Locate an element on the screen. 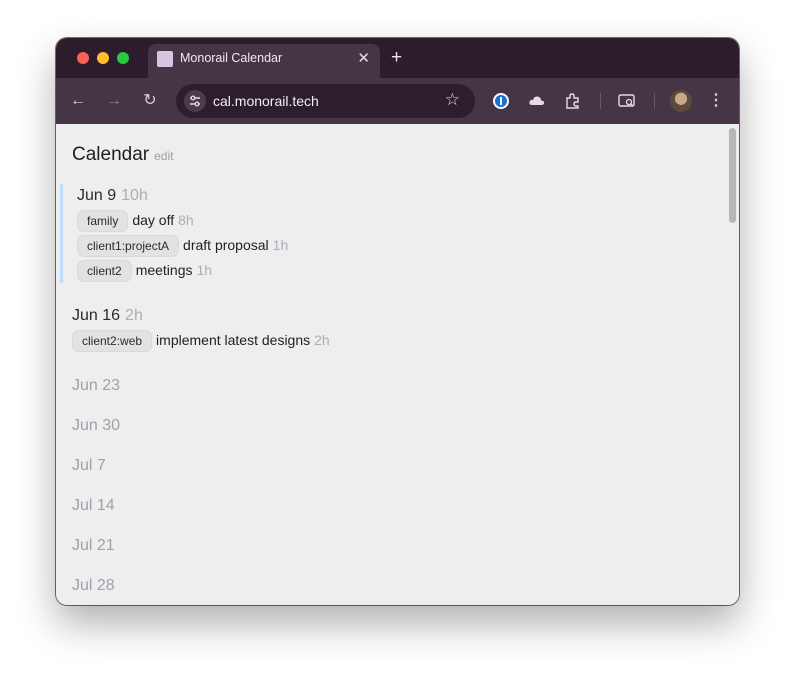 This screenshot has width=795, height=680. entry-text: day off is located at coordinates (153, 220).